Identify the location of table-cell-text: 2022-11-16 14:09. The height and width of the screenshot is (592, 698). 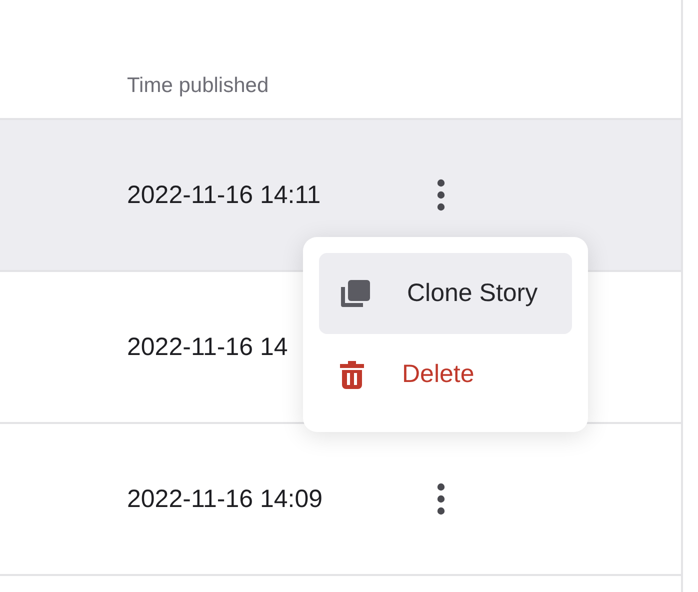
(225, 499).